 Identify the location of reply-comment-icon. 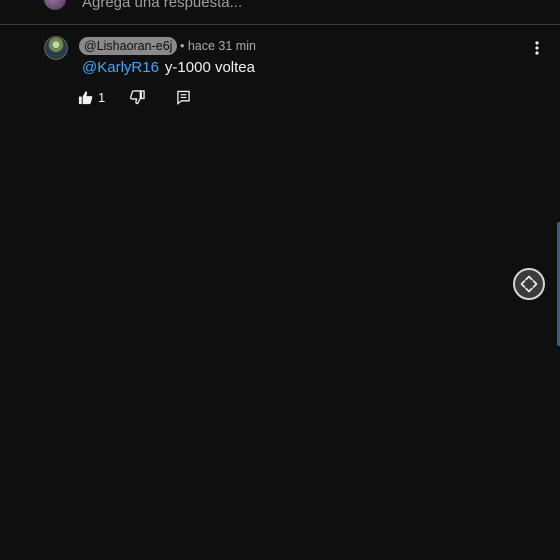
(183, 97).